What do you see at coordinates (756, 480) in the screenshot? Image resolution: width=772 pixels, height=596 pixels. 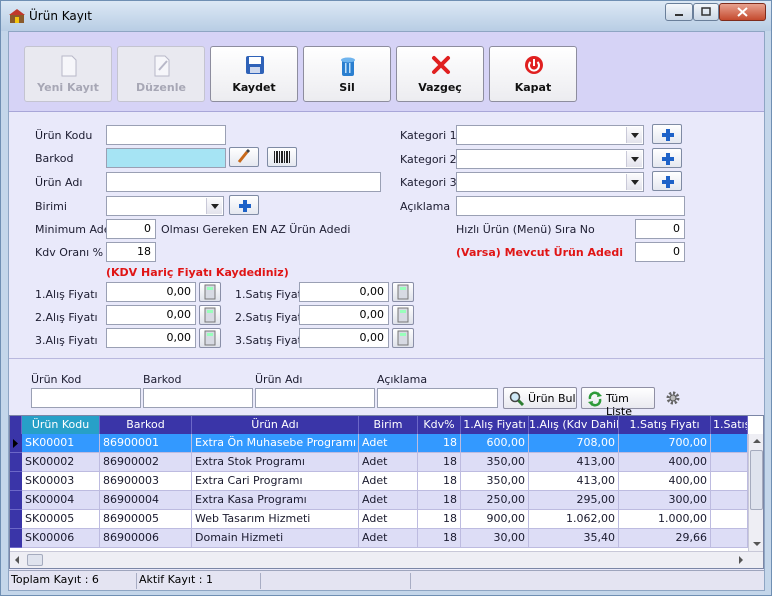 I see `scroll-thumb` at bounding box center [756, 480].